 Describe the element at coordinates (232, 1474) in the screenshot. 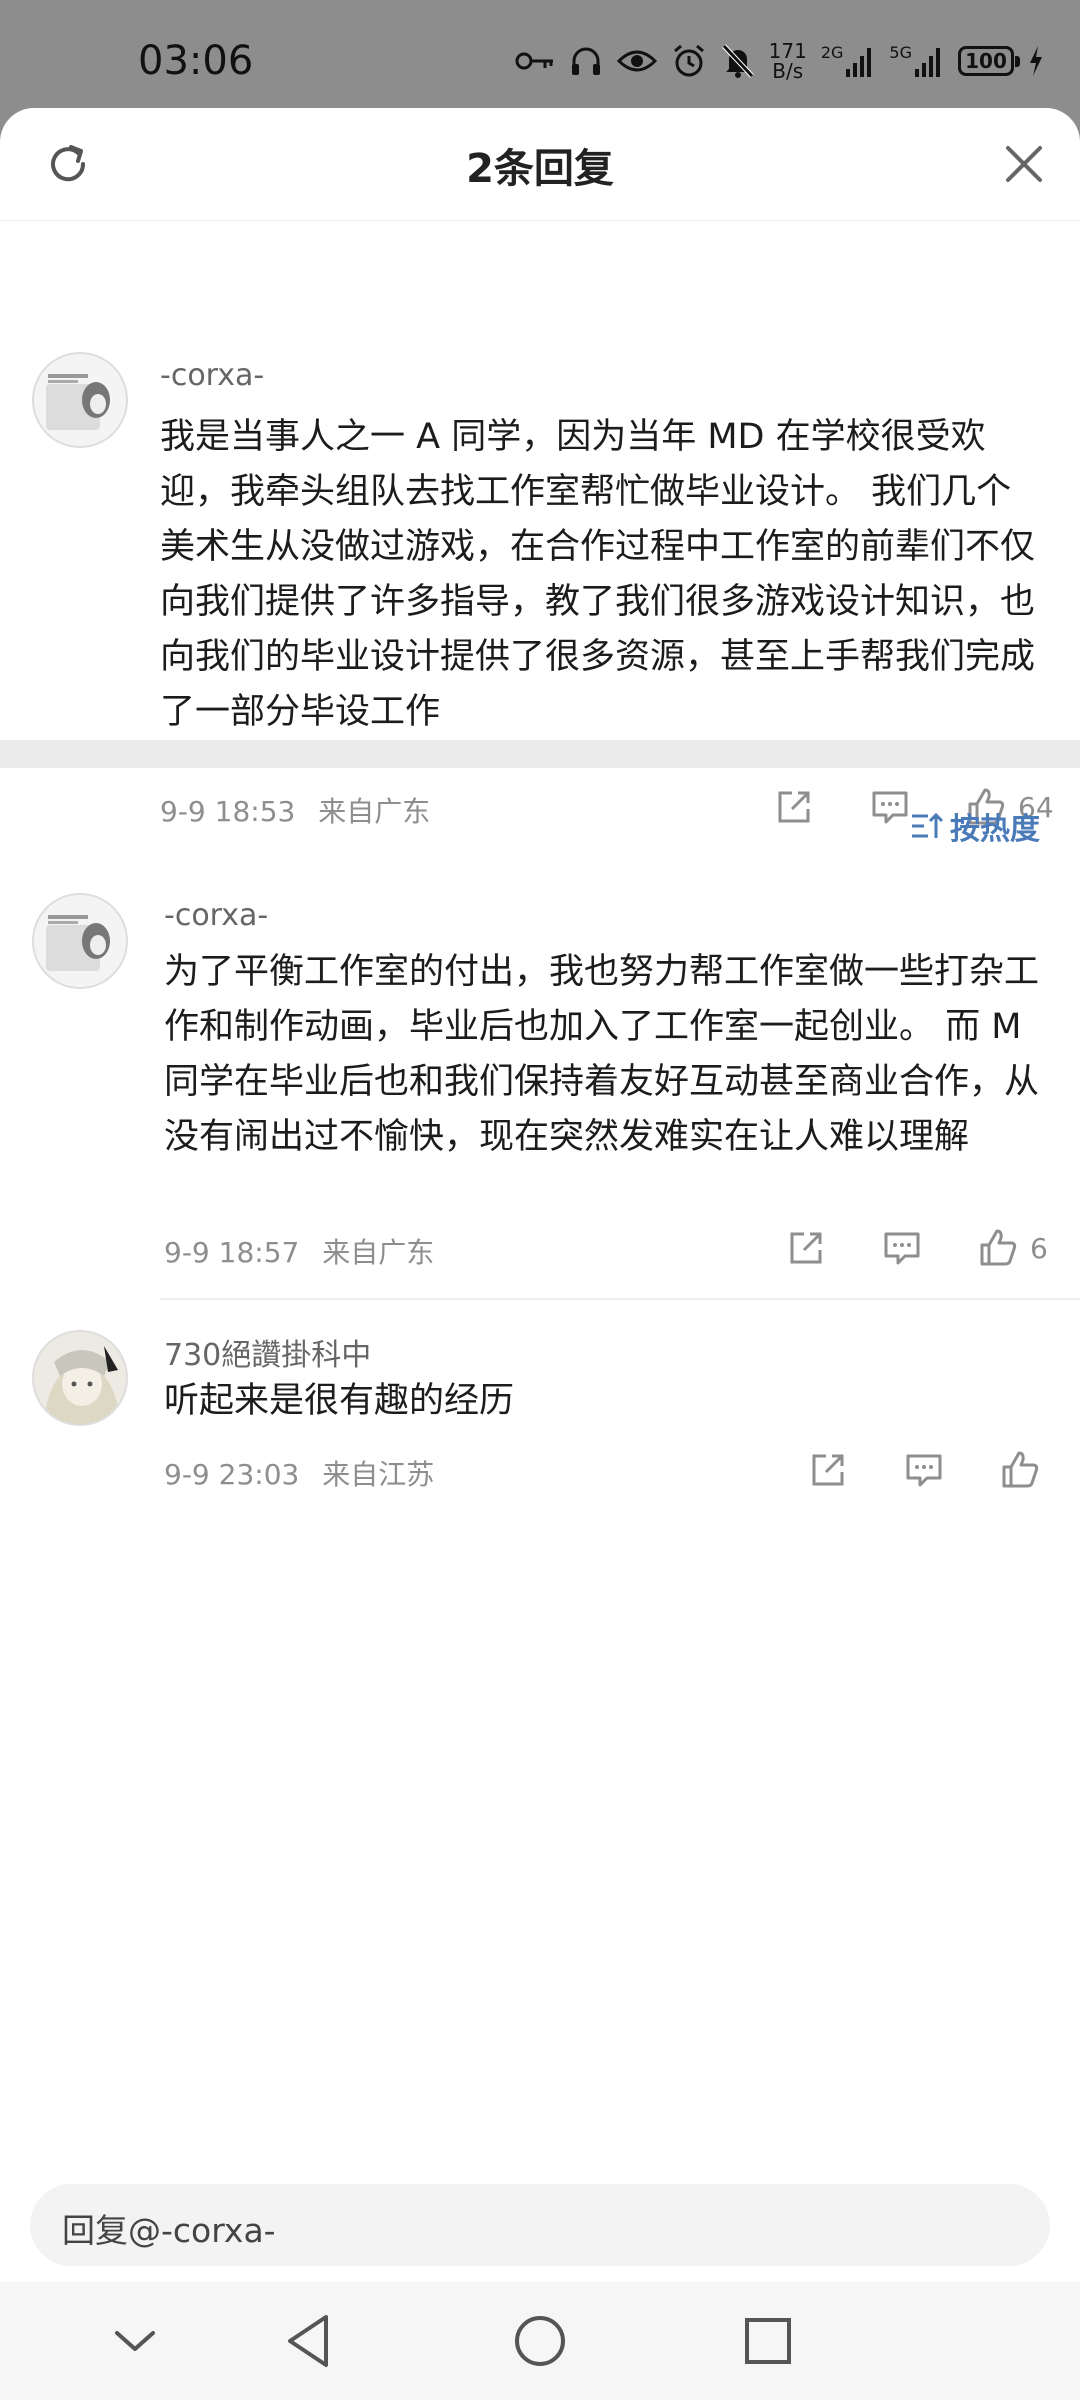

I see `reply-date: 9-9 23:03` at that location.